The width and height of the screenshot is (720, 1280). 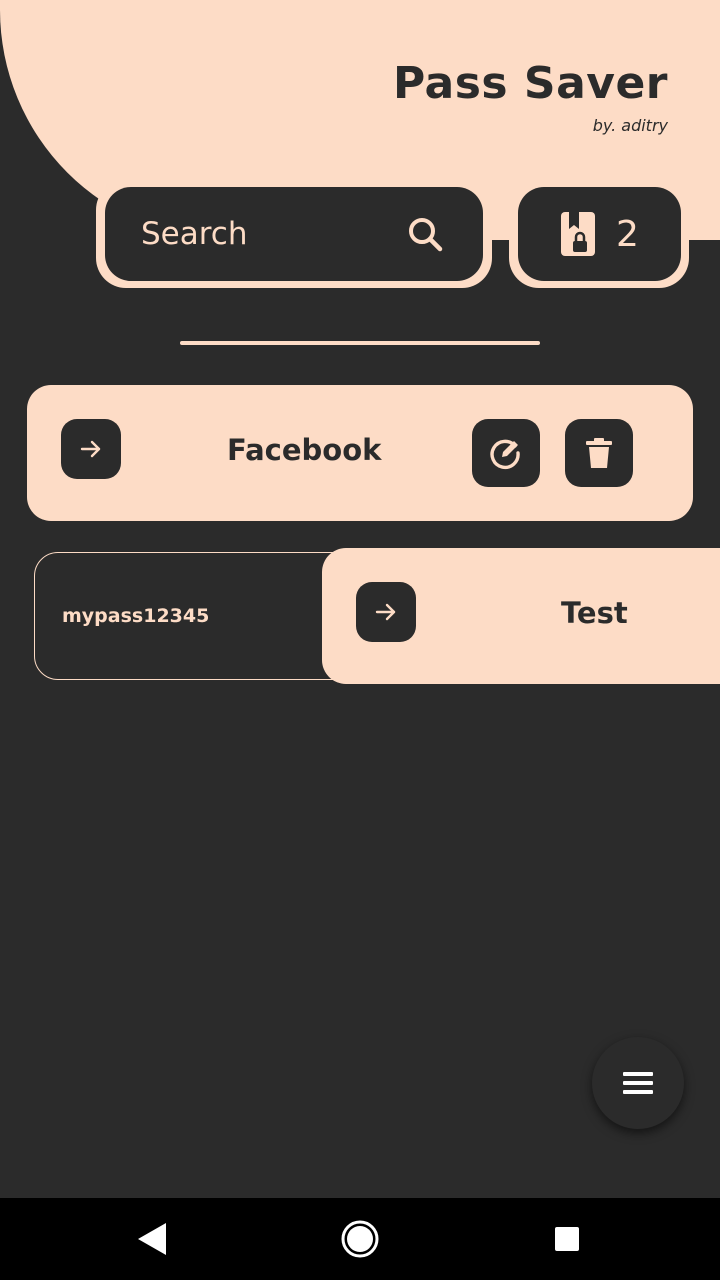 What do you see at coordinates (304, 450) in the screenshot?
I see `entry-title: Facebook` at bounding box center [304, 450].